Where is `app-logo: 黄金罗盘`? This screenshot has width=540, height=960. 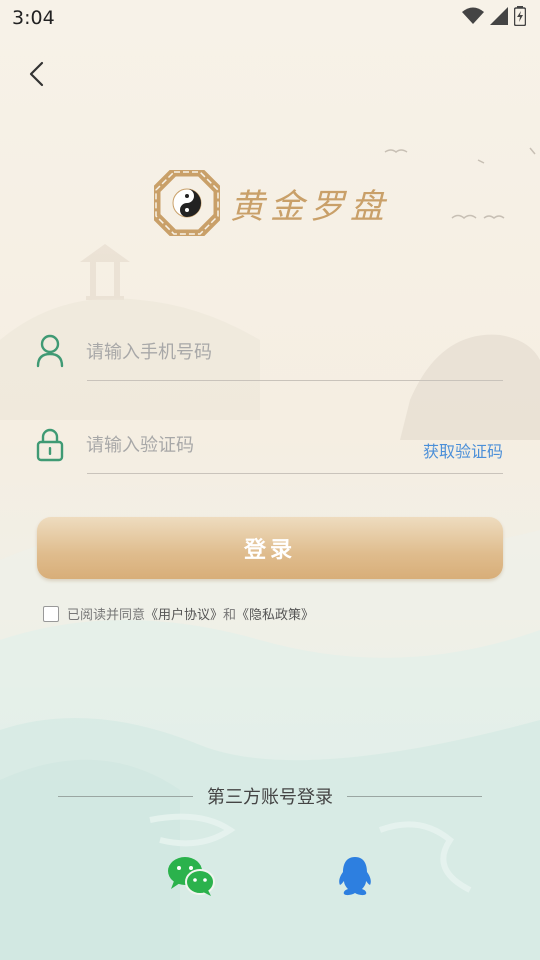
app-logo: 黄金罗盘 is located at coordinates (272, 203).